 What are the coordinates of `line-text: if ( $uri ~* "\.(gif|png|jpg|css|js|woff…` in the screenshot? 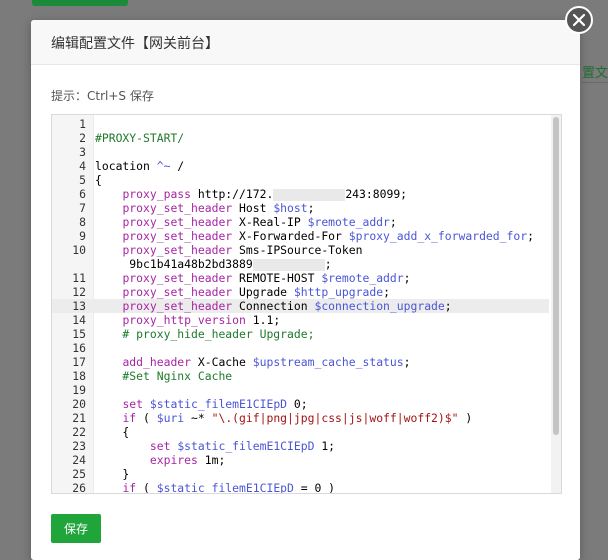 It's located at (297, 418).